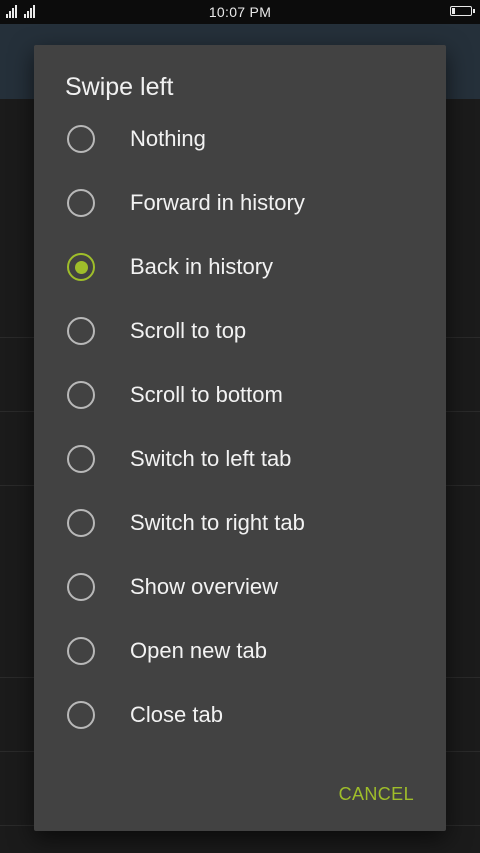 This screenshot has width=480, height=853. What do you see at coordinates (188, 330) in the screenshot?
I see `option-label: Scroll to top` at bounding box center [188, 330].